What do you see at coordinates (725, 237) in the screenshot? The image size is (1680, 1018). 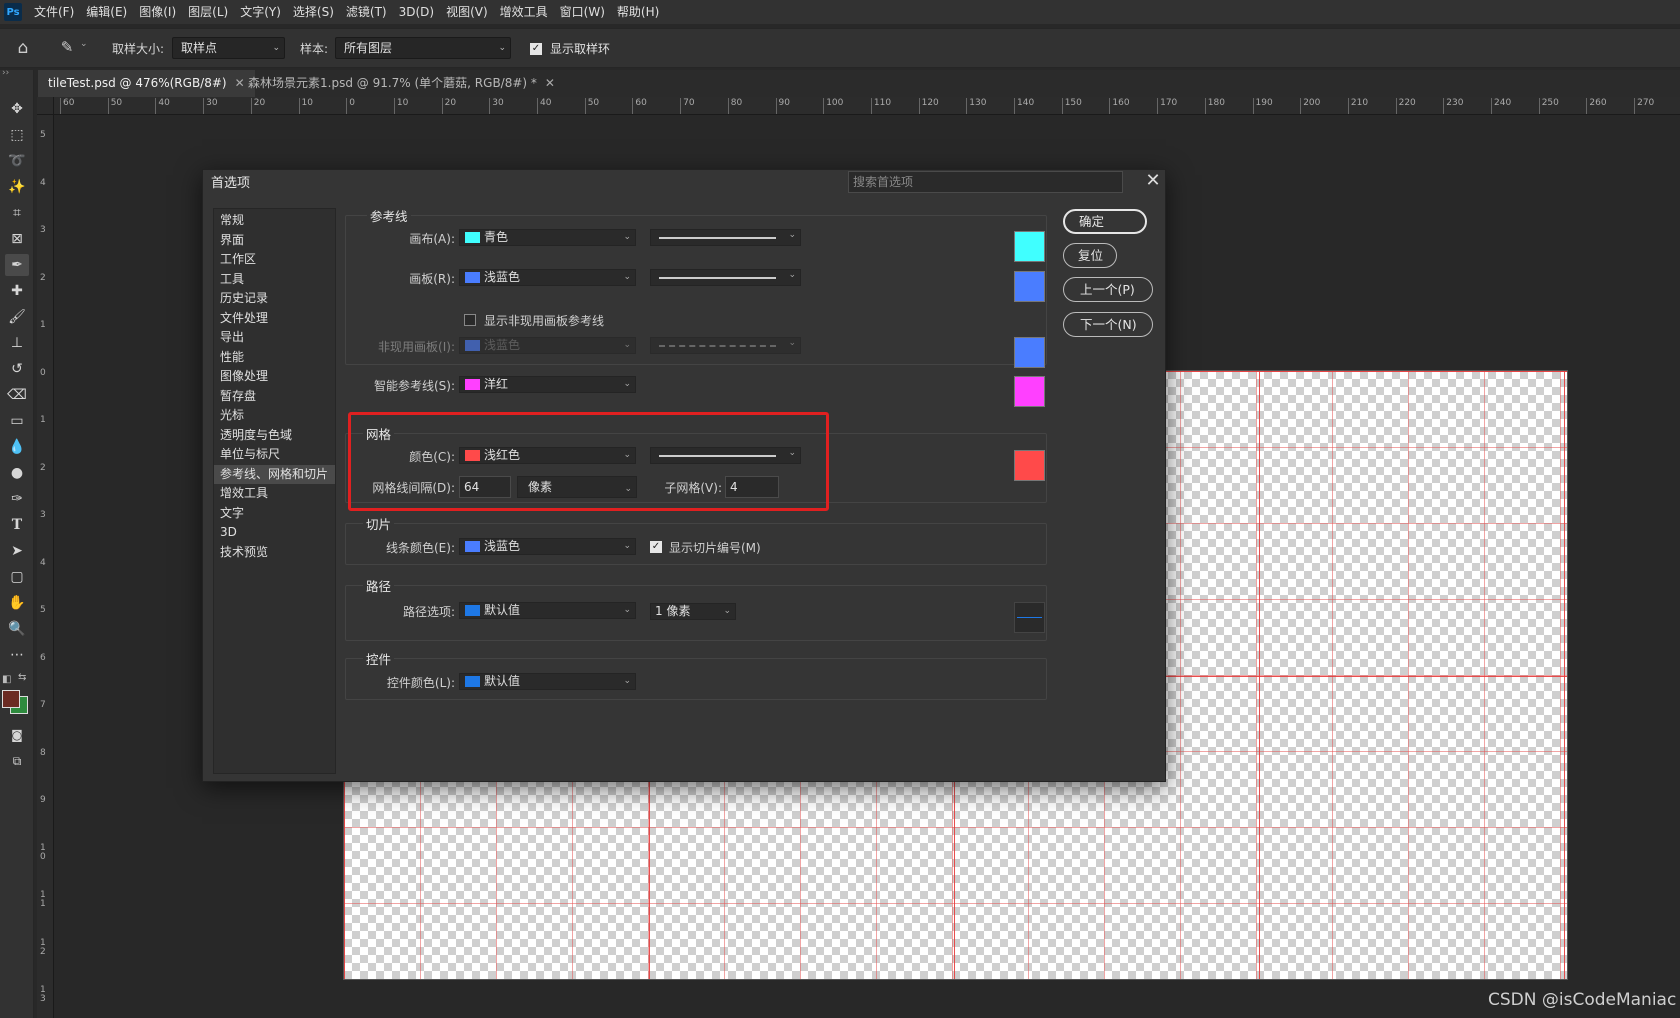 I see `canvas-guide-style-select: ⌄` at bounding box center [725, 237].